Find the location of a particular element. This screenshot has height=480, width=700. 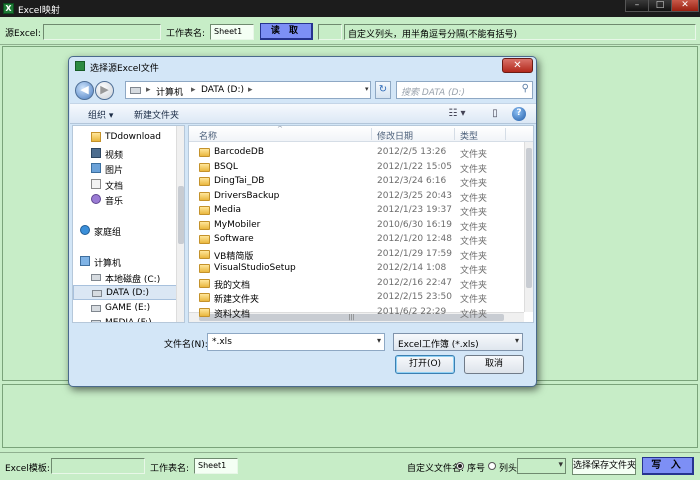

file-name: BarcodeDB is located at coordinates (239, 152).